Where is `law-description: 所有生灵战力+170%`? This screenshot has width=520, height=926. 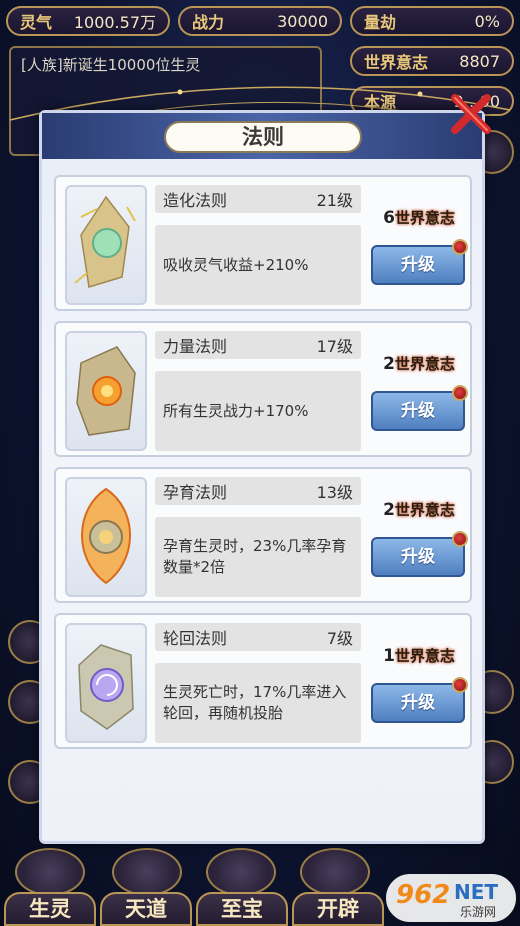 law-description: 所有生灵战力+170% is located at coordinates (258, 411).